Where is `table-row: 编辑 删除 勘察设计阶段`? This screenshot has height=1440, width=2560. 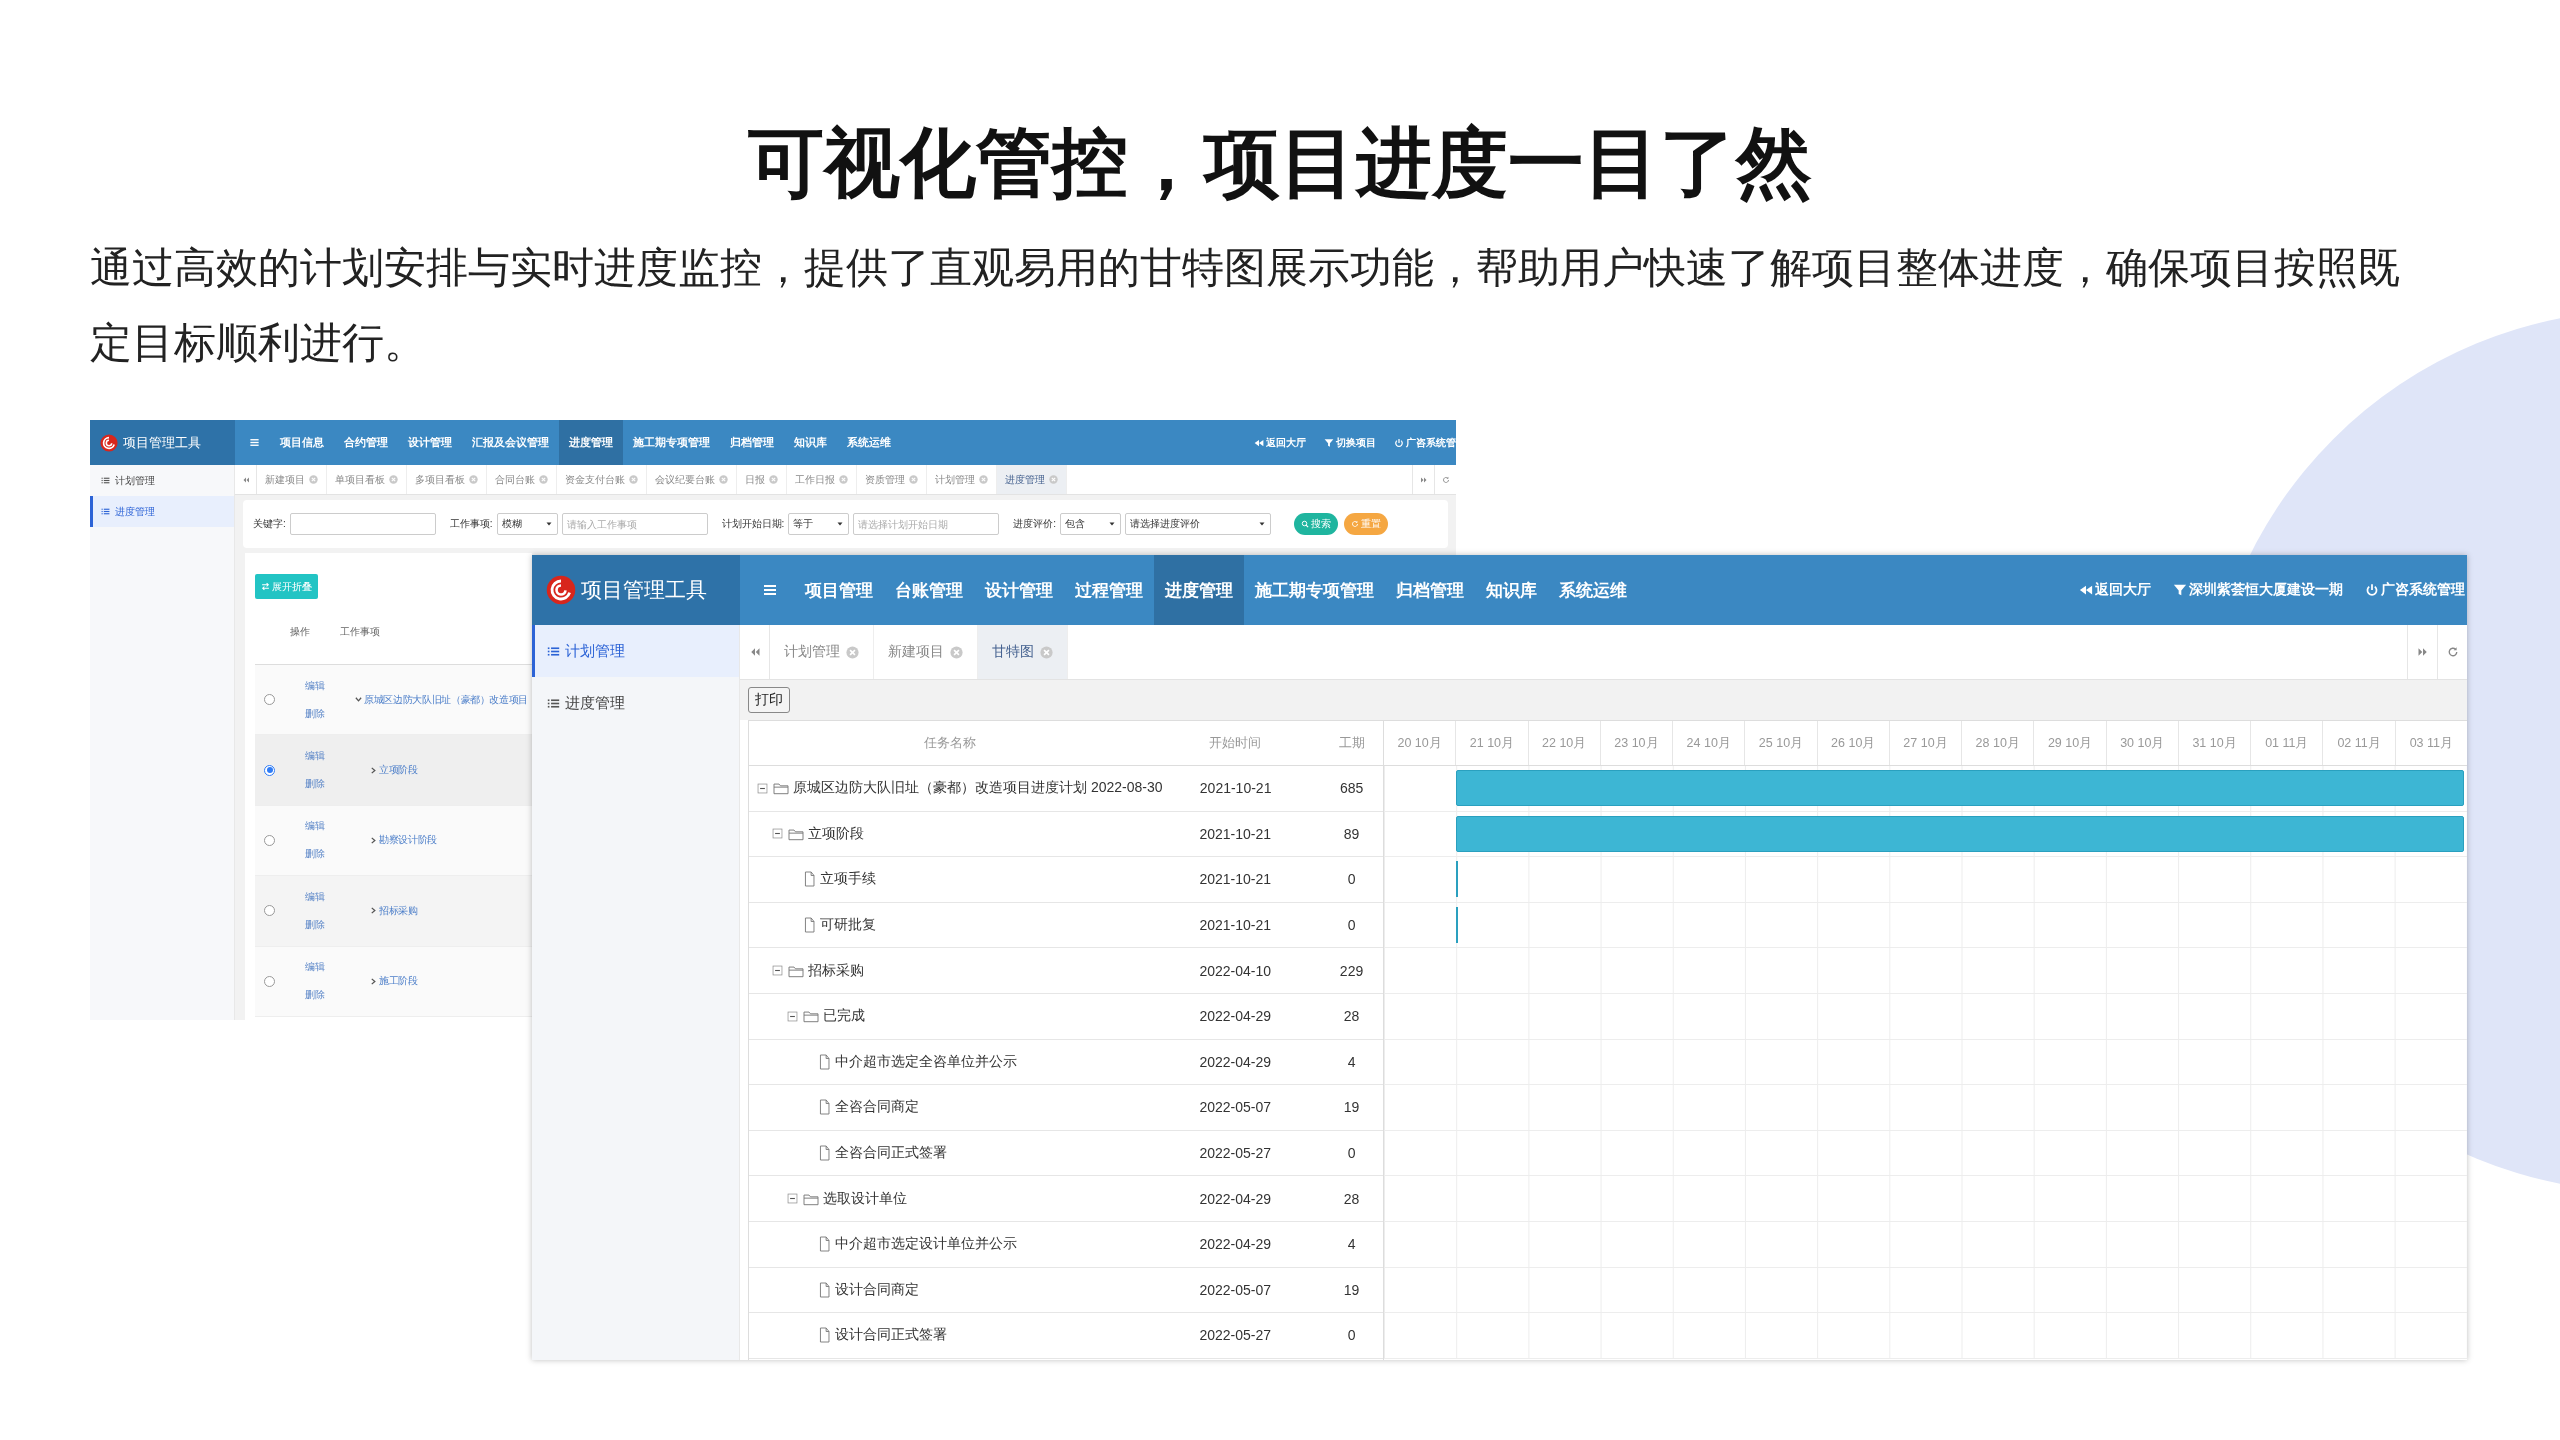
table-row: 编辑 删除 勘察设计阶段 is located at coordinates (393, 841).